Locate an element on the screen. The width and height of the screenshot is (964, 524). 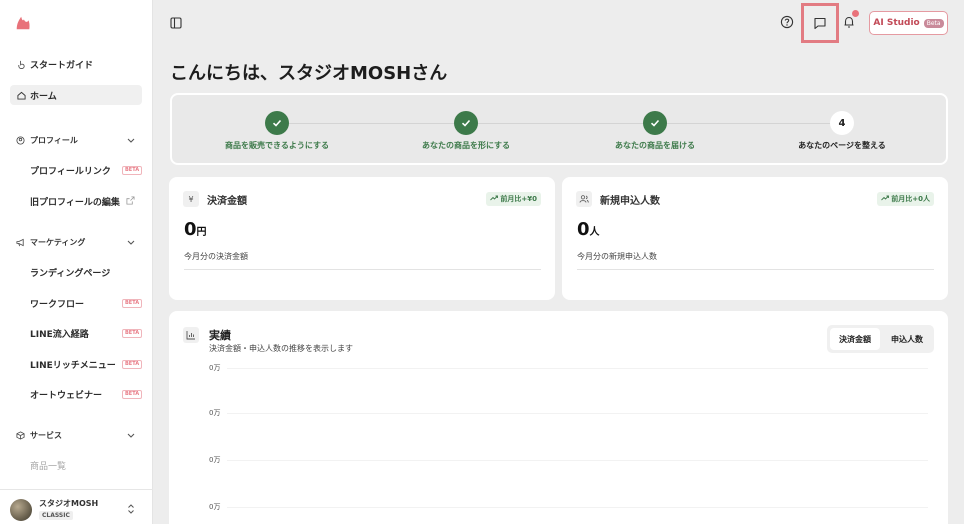
sidebar-section-profile: プロフィール is located at coordinates (76, 140).